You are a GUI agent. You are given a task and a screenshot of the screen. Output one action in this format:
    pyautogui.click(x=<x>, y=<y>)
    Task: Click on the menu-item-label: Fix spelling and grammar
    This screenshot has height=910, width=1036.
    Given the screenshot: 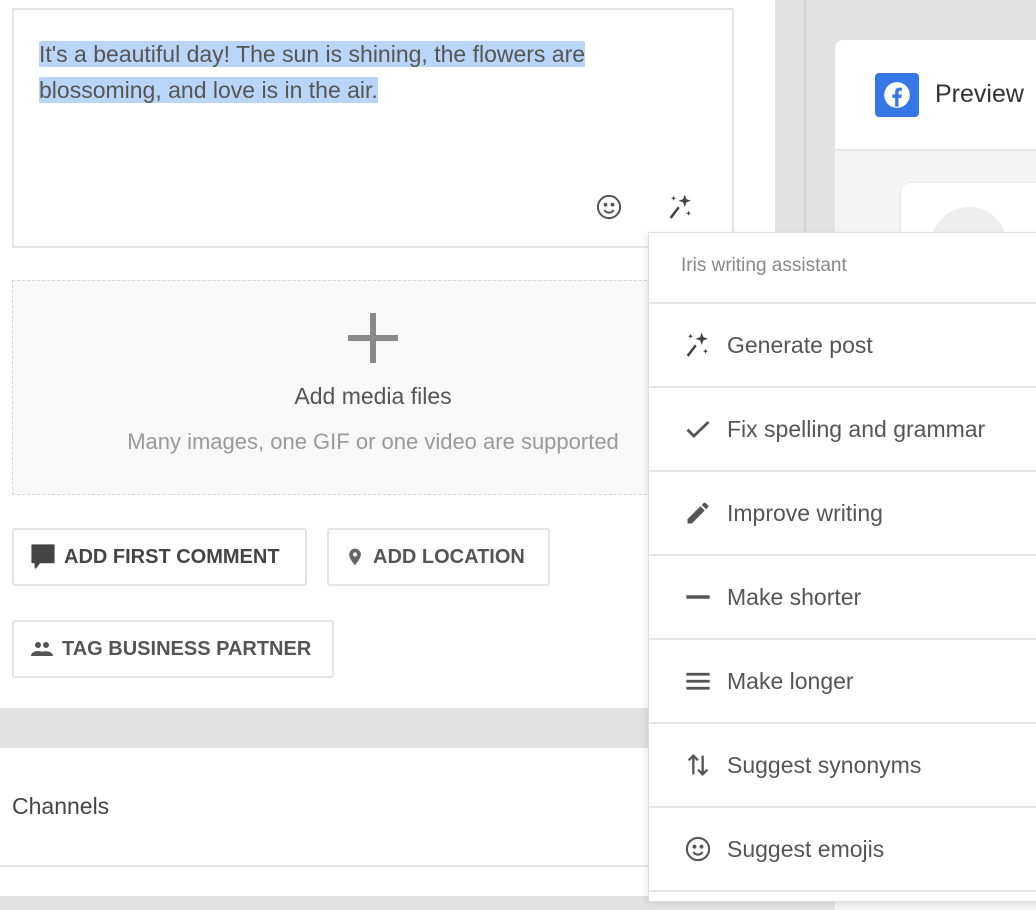 What is the action you would take?
    pyautogui.click(x=856, y=428)
    